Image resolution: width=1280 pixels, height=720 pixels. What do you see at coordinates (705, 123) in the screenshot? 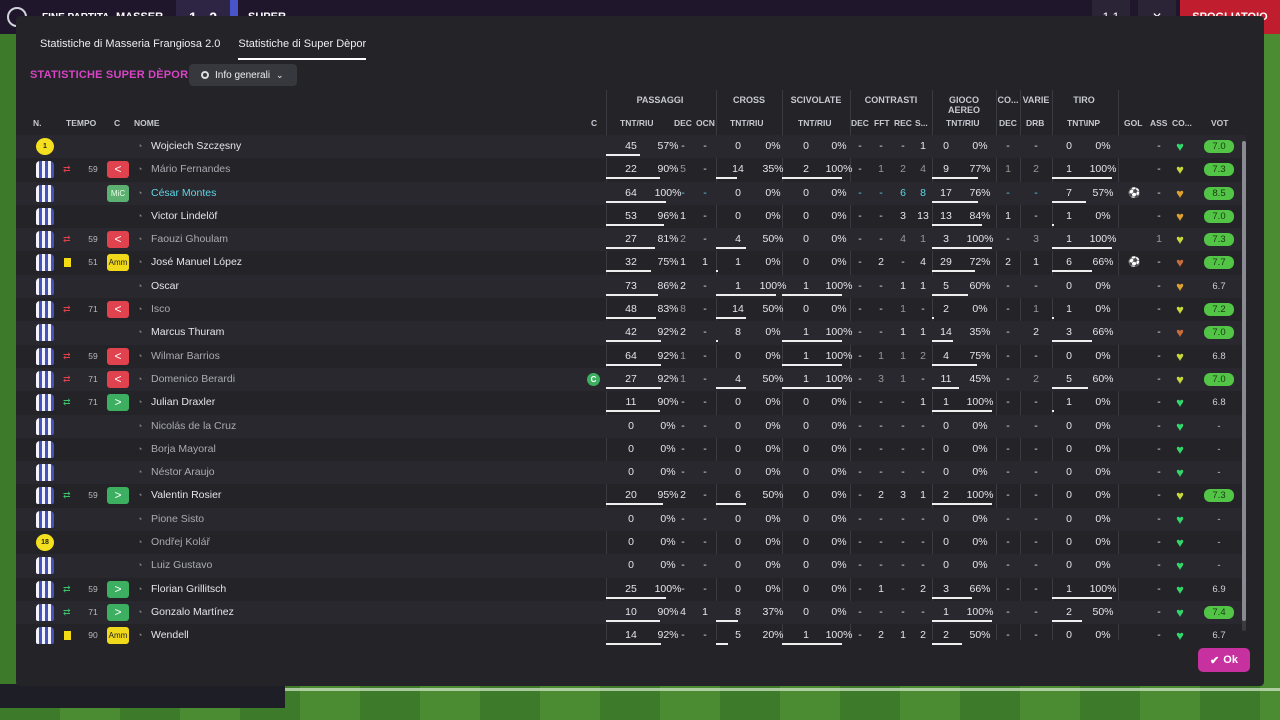
I see `col-passaggi-ocn: OCN` at bounding box center [705, 123].